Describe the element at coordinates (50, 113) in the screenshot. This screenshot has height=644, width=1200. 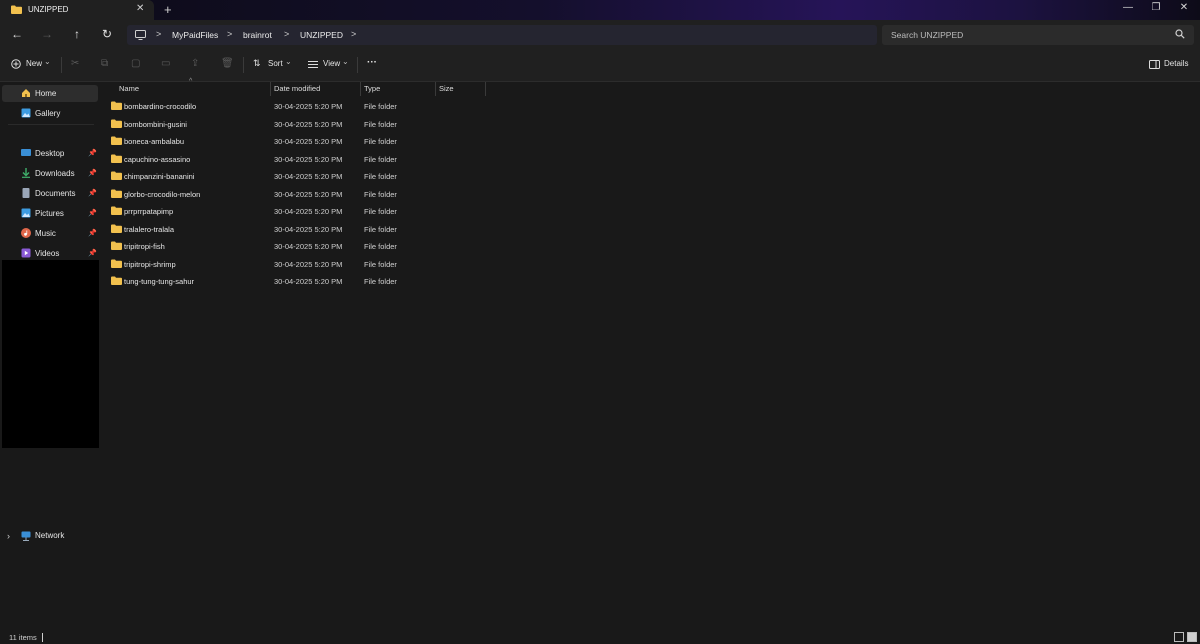
I see `sidebar-item-gallery: Gallery` at that location.